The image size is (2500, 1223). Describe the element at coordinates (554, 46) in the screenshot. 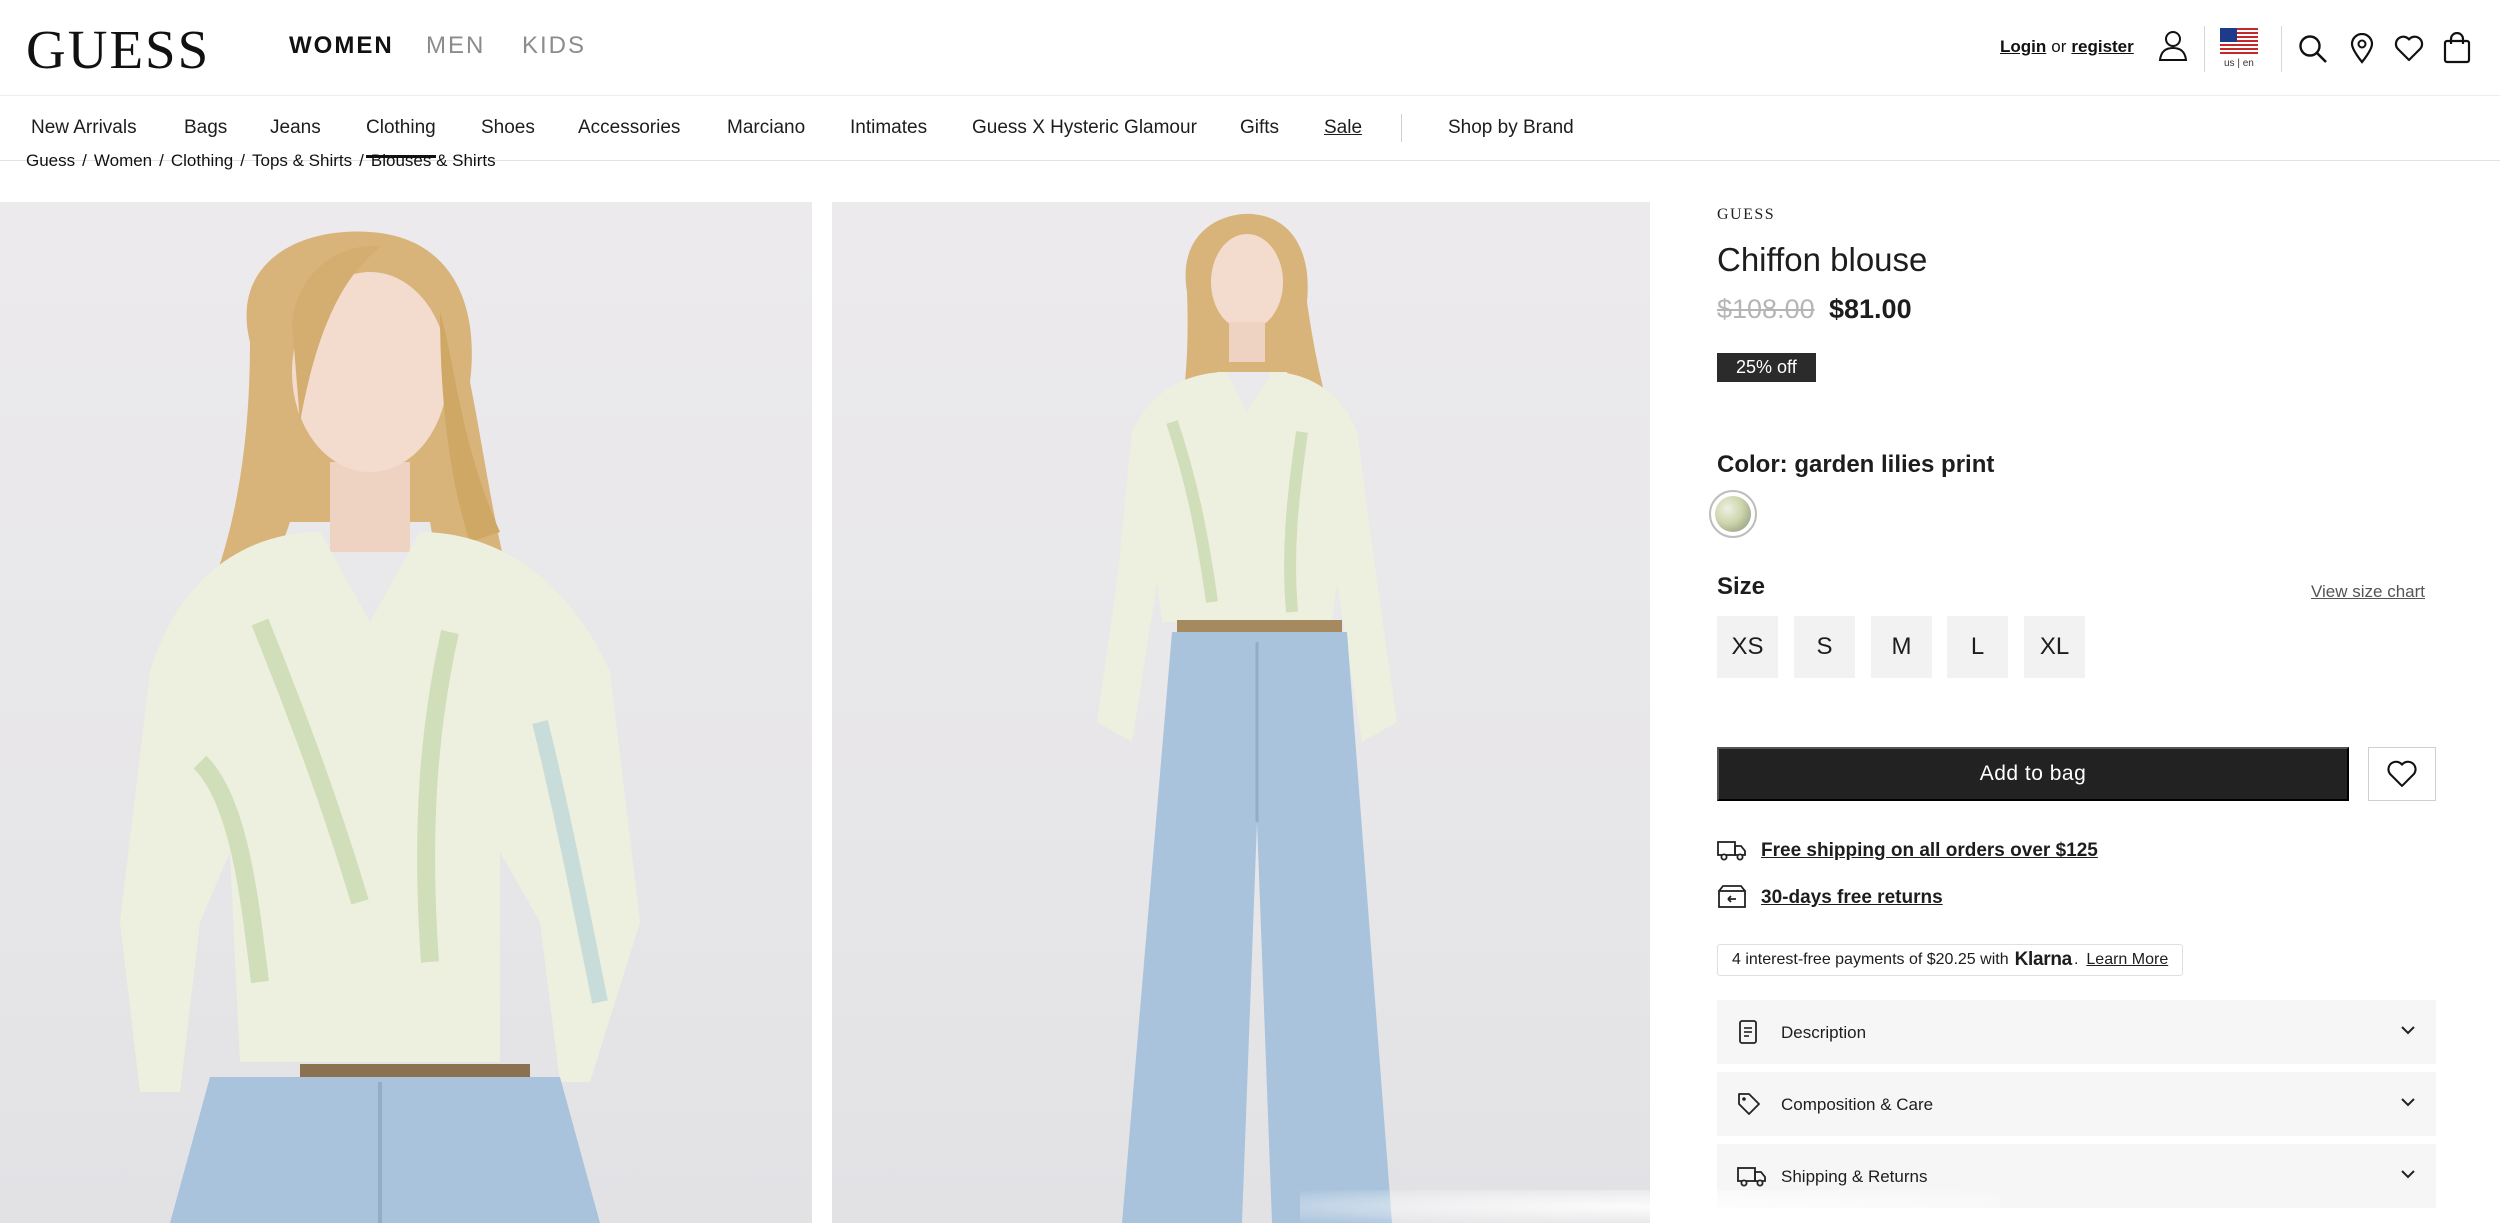

I see `dept-kids: KIDS` at that location.